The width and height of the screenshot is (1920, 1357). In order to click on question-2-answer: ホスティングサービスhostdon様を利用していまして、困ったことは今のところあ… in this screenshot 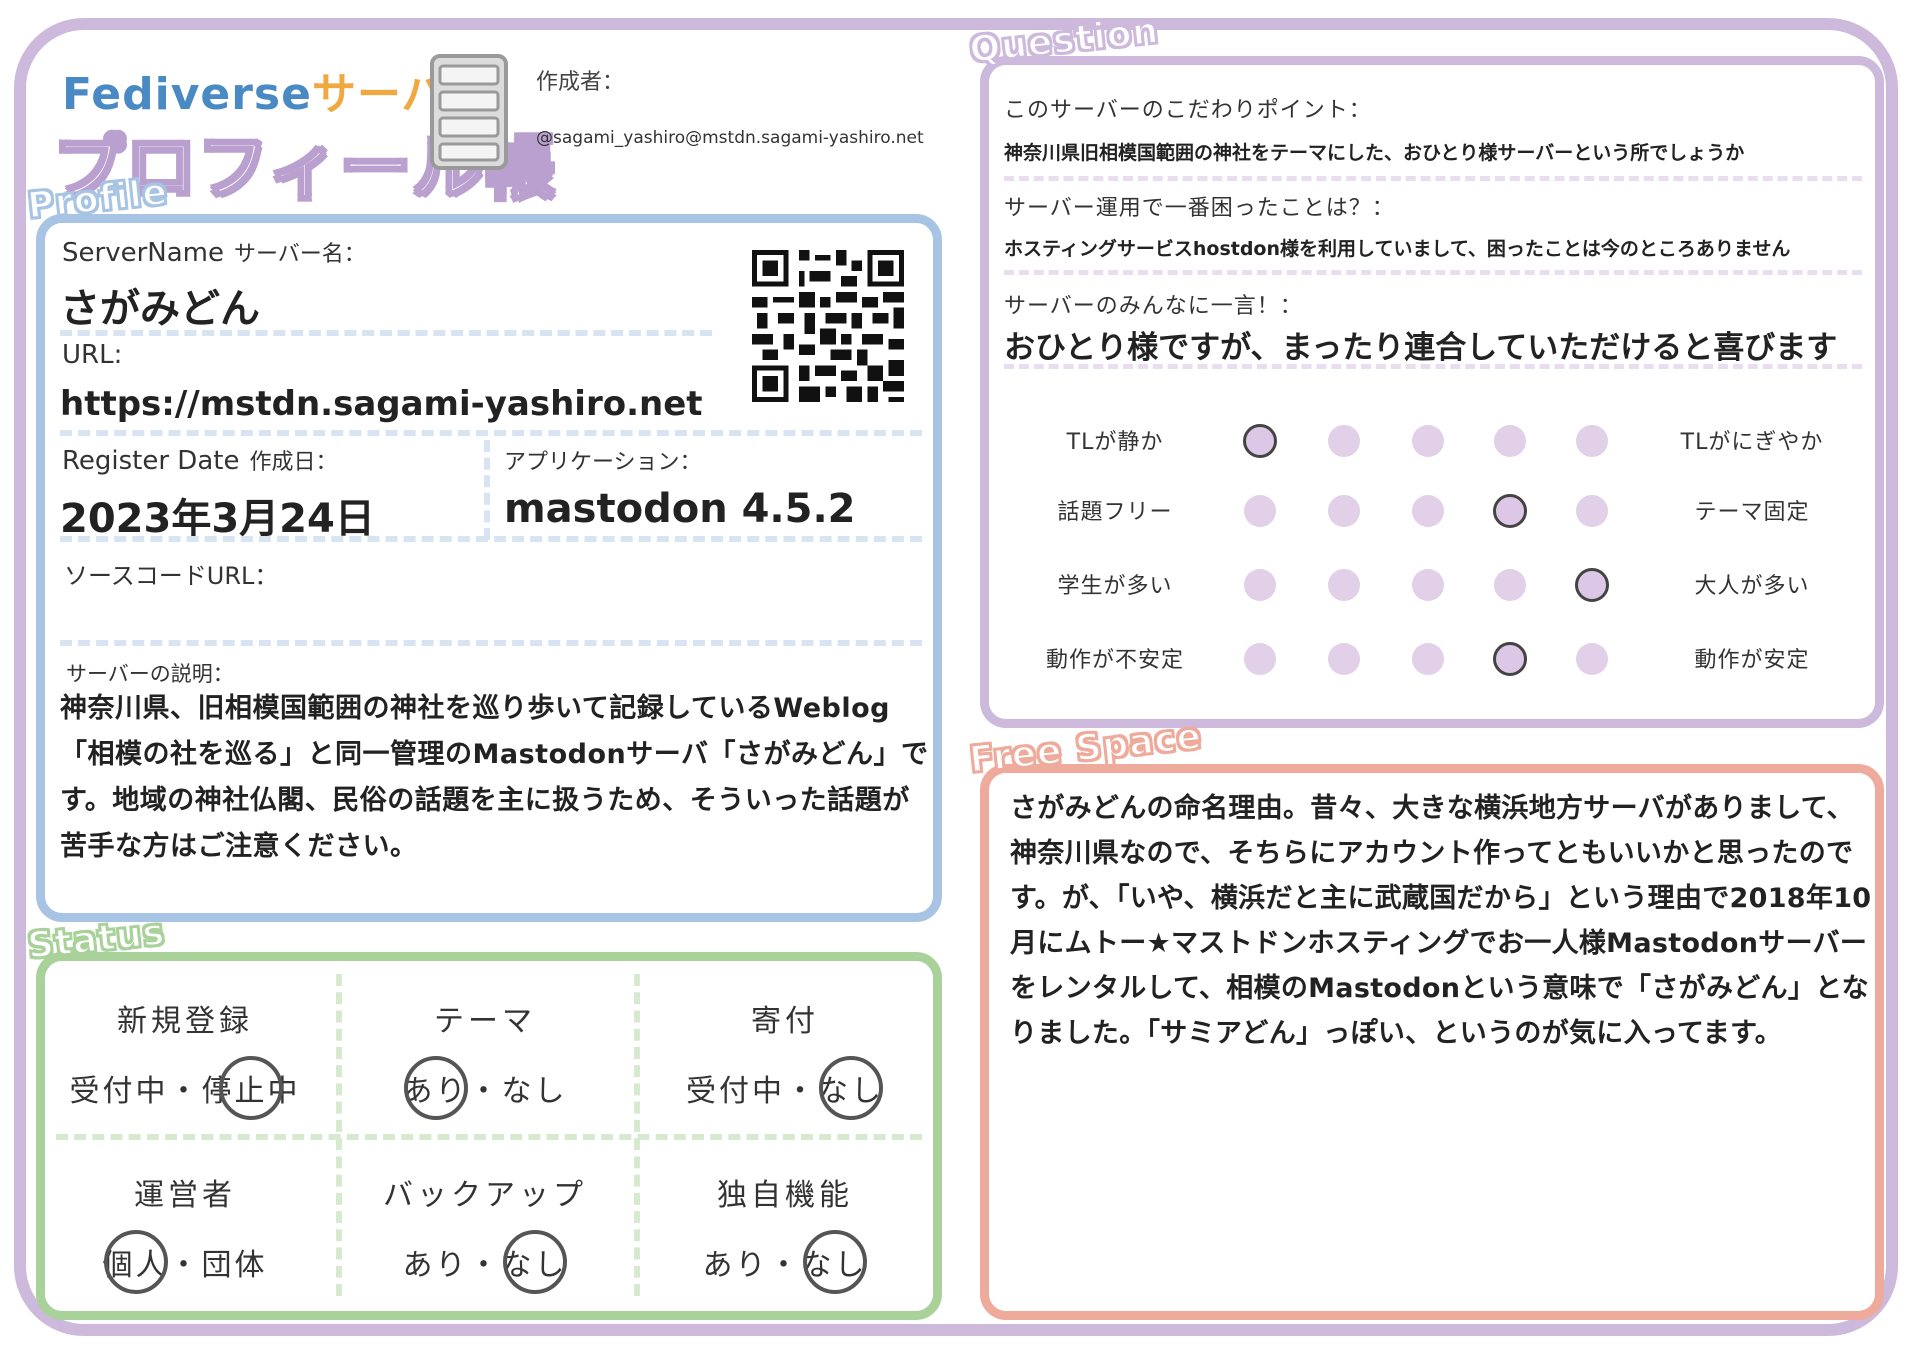, I will do `click(1397, 249)`.